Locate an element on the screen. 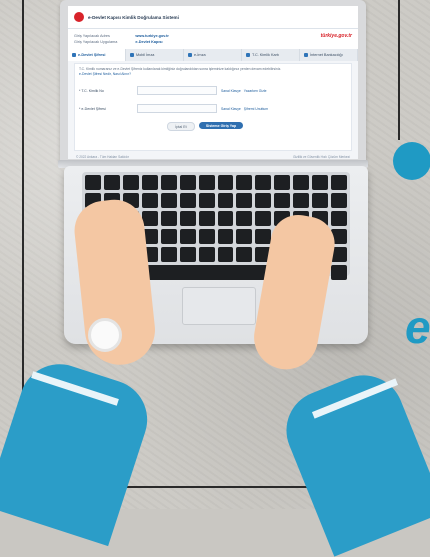 The height and width of the screenshot is (557, 430). tc-number-label: * T.C. Kimlik No is located at coordinates (91, 90).